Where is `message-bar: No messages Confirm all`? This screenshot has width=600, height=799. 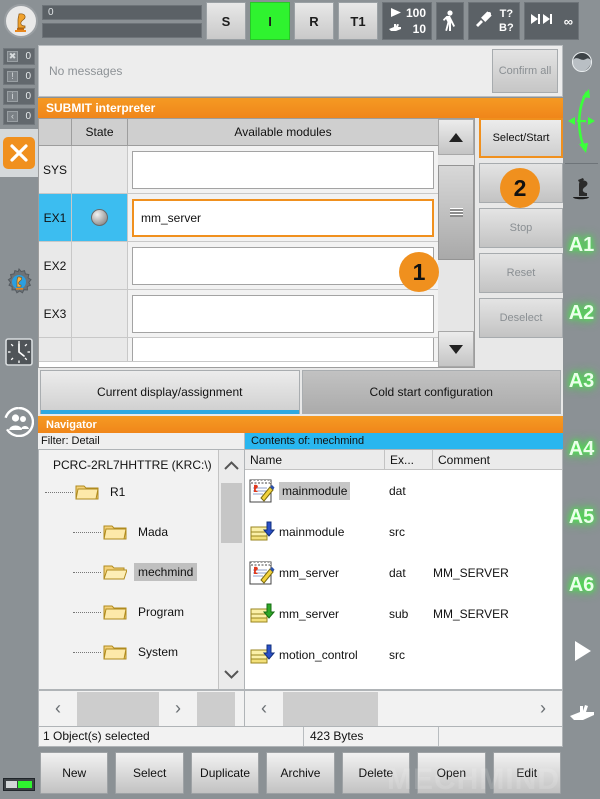 message-bar: No messages Confirm all is located at coordinates (300, 71).